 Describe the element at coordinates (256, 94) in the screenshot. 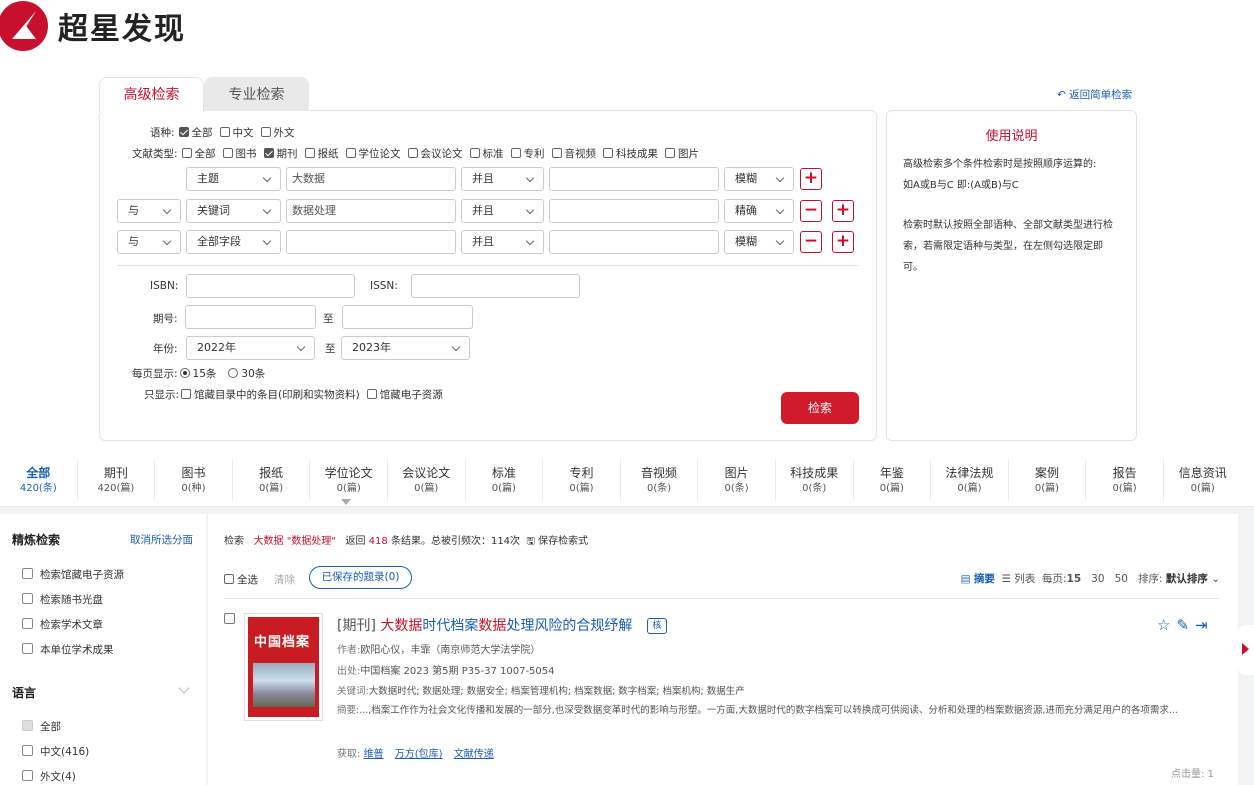

I see `tab-professional-search: 专业检索` at that location.